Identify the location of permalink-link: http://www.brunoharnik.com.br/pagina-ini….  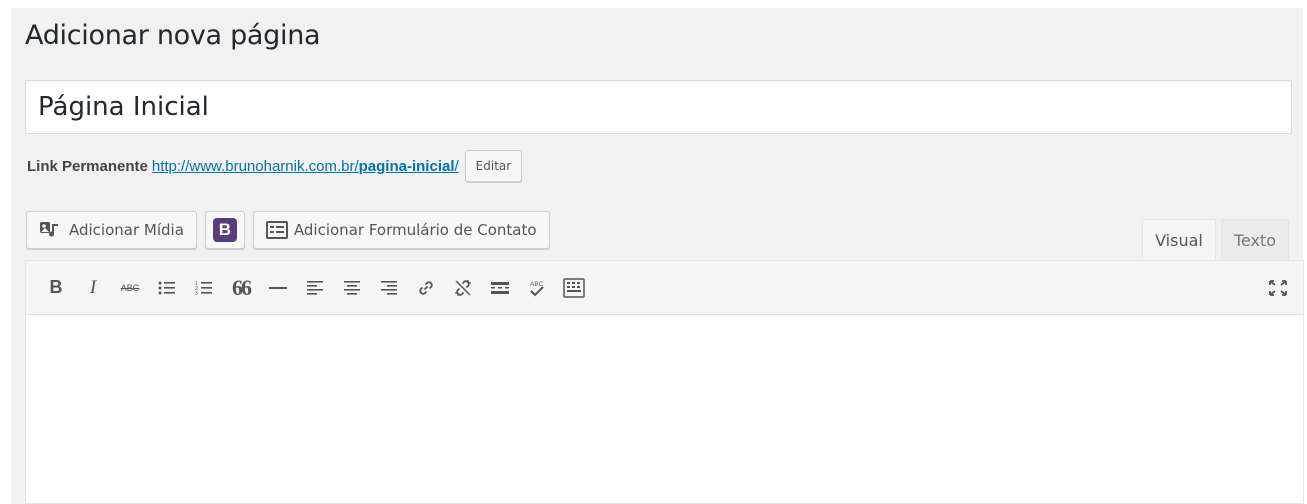
(305, 166).